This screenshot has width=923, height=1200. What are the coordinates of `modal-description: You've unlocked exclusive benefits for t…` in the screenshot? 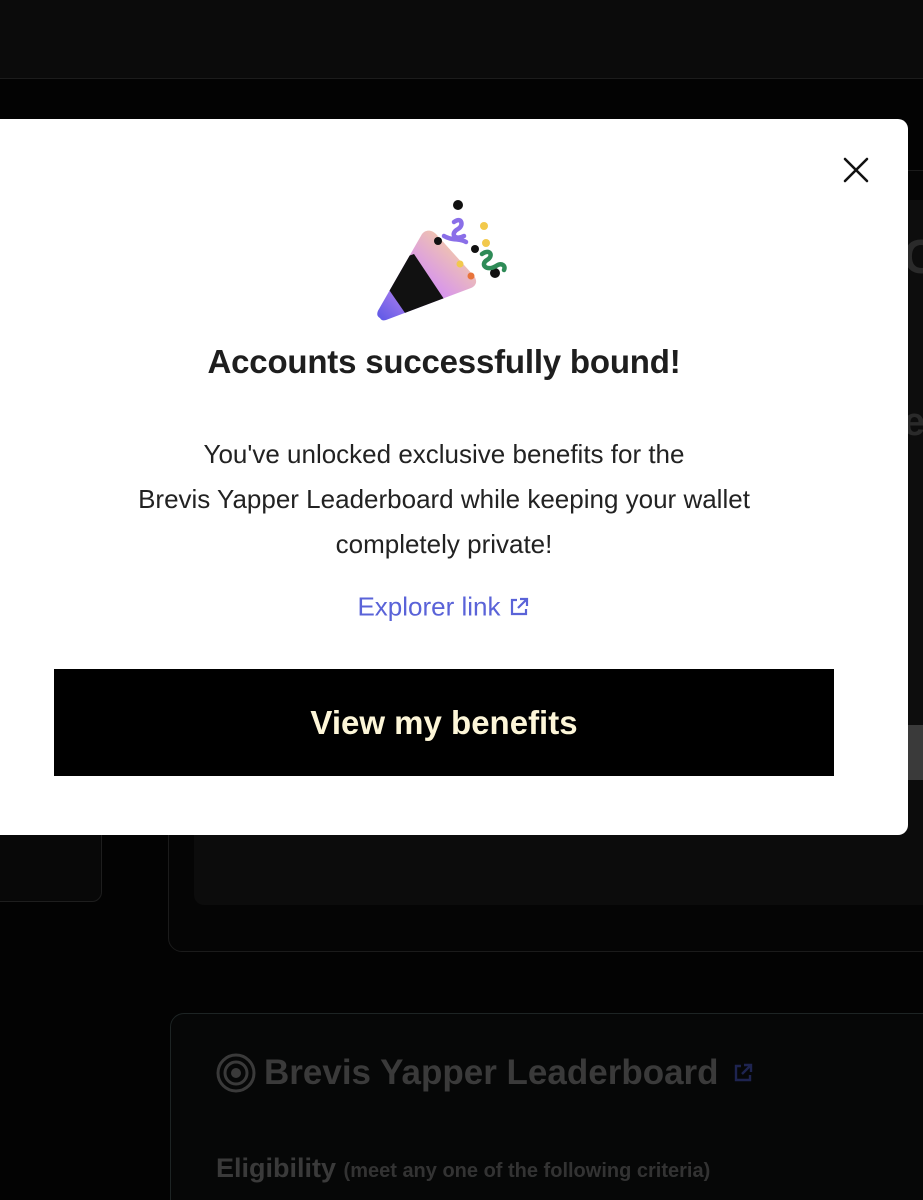 It's located at (444, 499).